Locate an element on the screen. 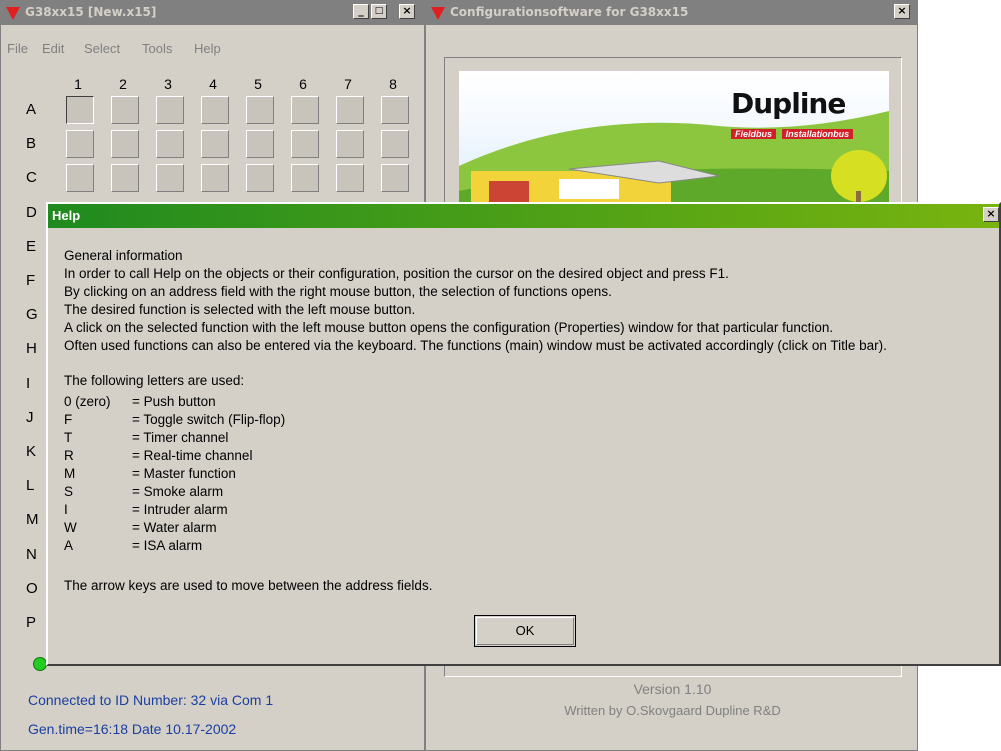 This screenshot has height=751, width=1001. maximize-button: □ is located at coordinates (379, 11).